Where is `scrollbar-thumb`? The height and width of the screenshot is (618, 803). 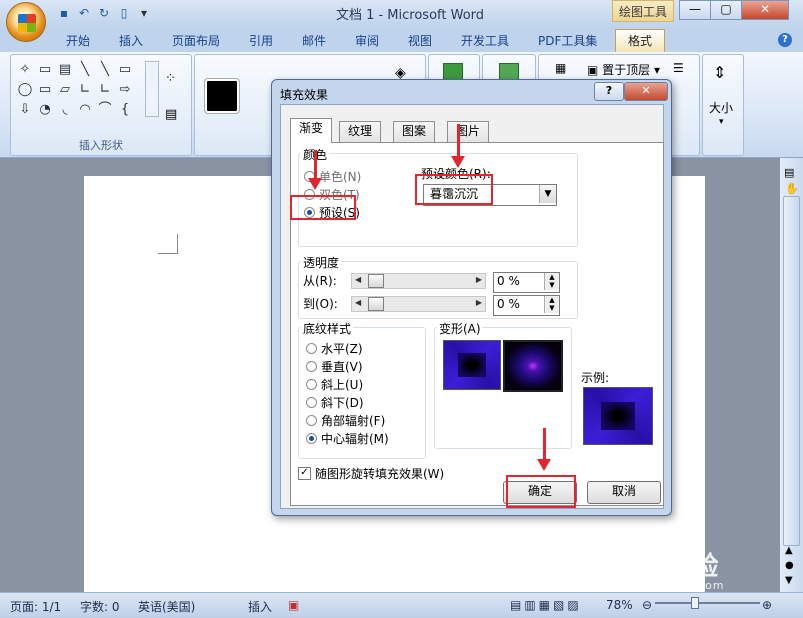 scrollbar-thumb is located at coordinates (791, 371).